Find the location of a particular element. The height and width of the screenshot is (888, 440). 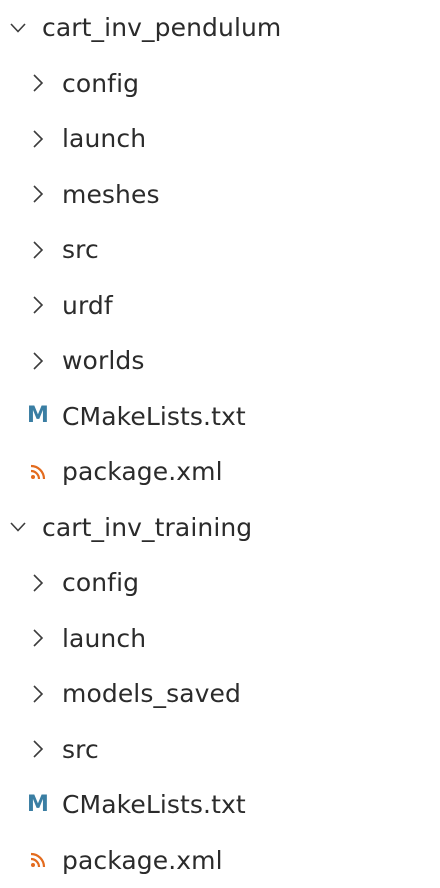

tree-folder-cart-inv-training: cart_inv_training is located at coordinates (220, 528).